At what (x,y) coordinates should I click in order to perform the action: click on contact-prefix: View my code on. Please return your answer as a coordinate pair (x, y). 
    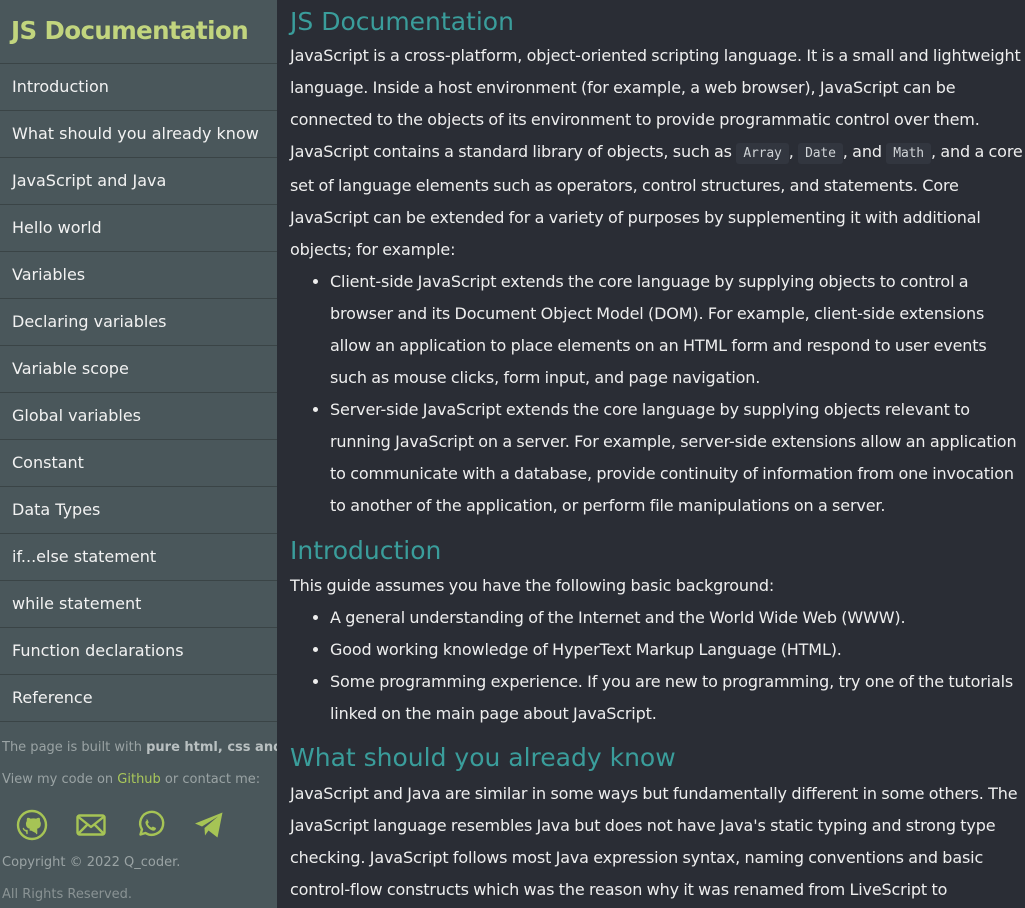
    Looking at the image, I should click on (60, 779).